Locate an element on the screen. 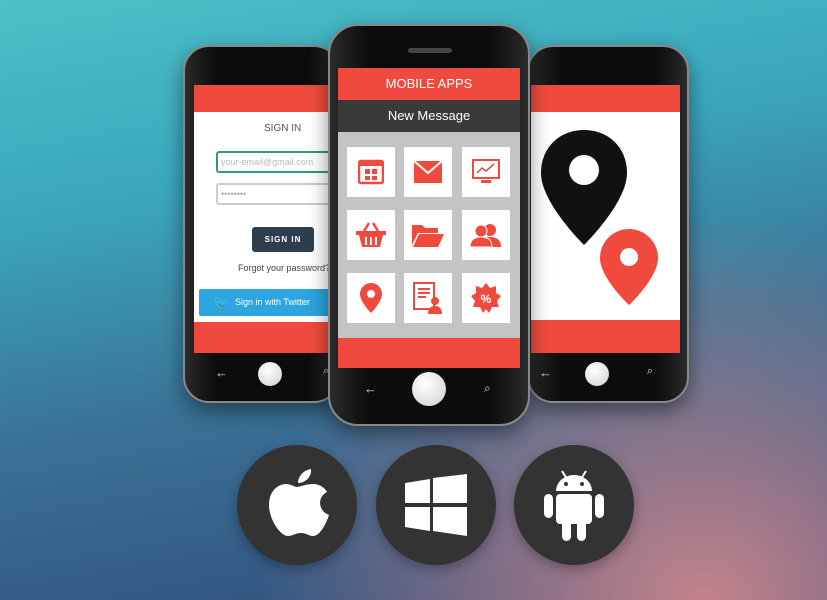 The width and height of the screenshot is (827, 600). password-input: •••••••• is located at coordinates (274, 194).